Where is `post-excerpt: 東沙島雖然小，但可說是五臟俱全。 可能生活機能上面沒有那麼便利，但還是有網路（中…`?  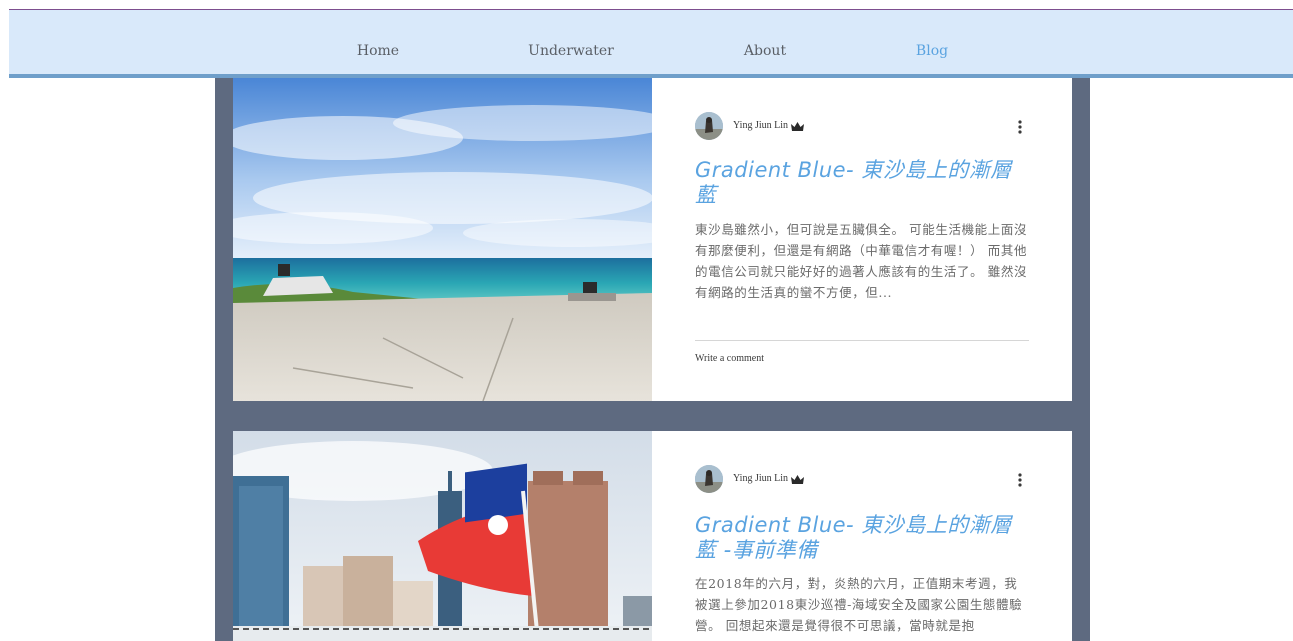
post-excerpt: 東沙島雖然小，但可說是五臟俱全。 可能生活機能上面沒有那麼便利，但還是有網路（中… is located at coordinates (861, 261).